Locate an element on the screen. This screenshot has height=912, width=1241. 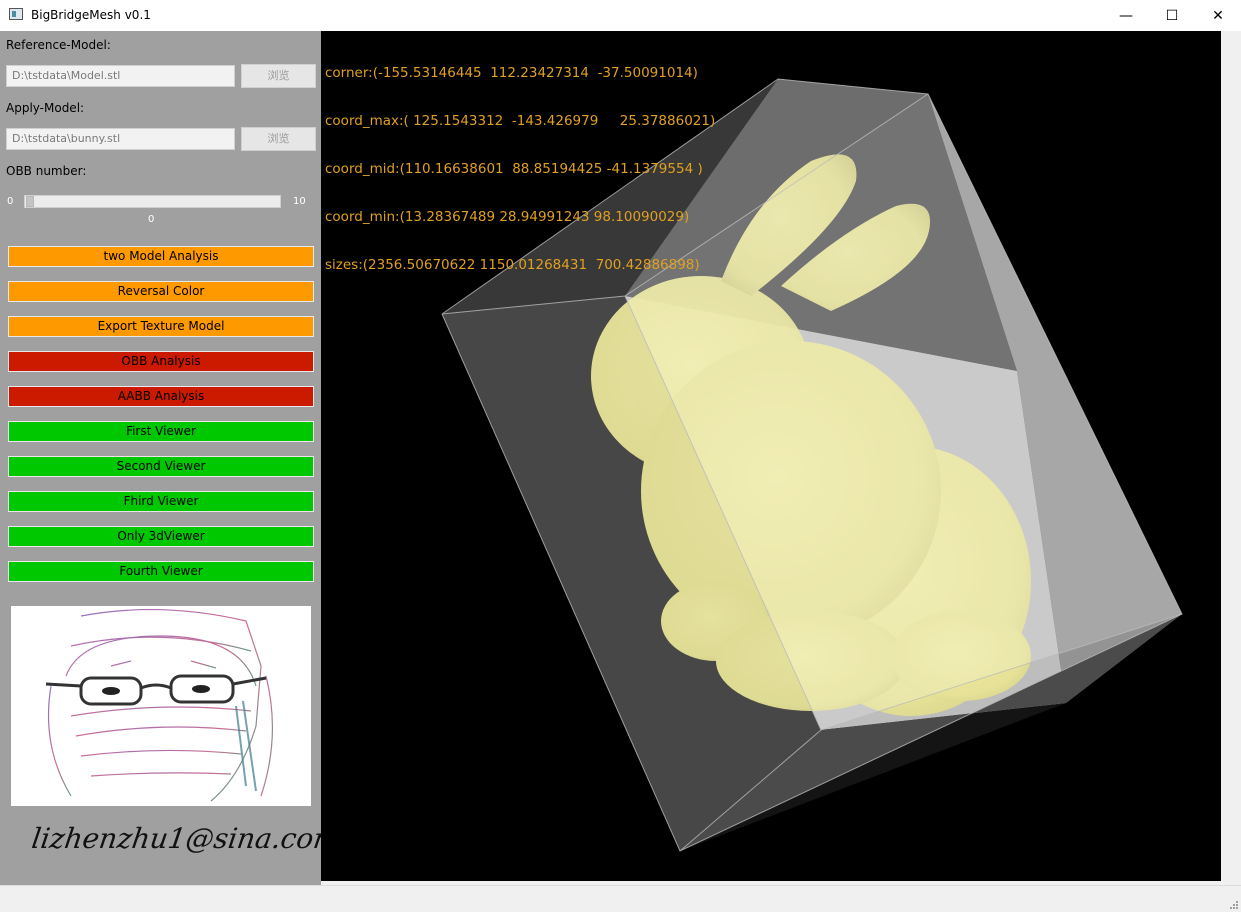
minimize-button: — is located at coordinates (1126, 15).